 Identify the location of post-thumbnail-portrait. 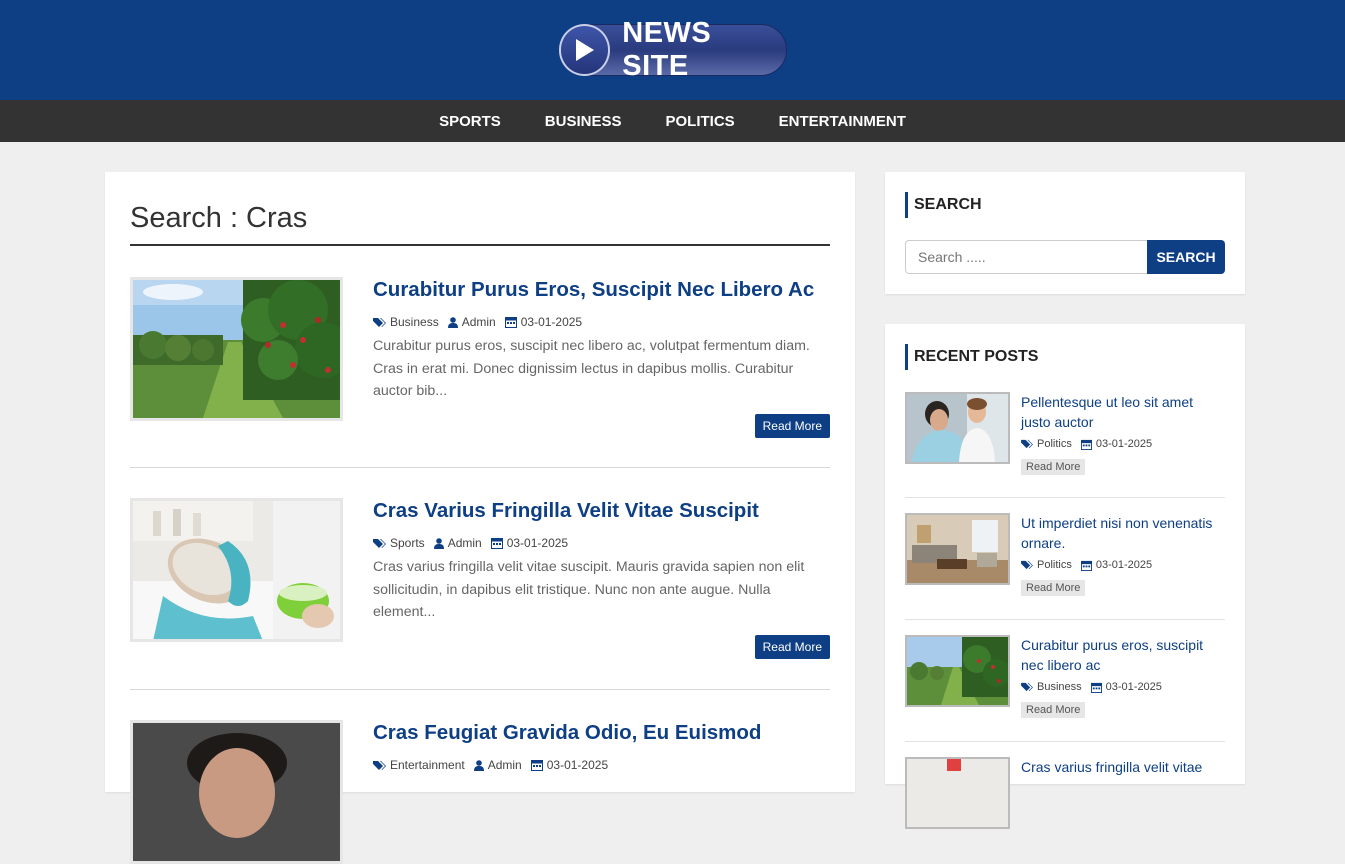
(236, 792).